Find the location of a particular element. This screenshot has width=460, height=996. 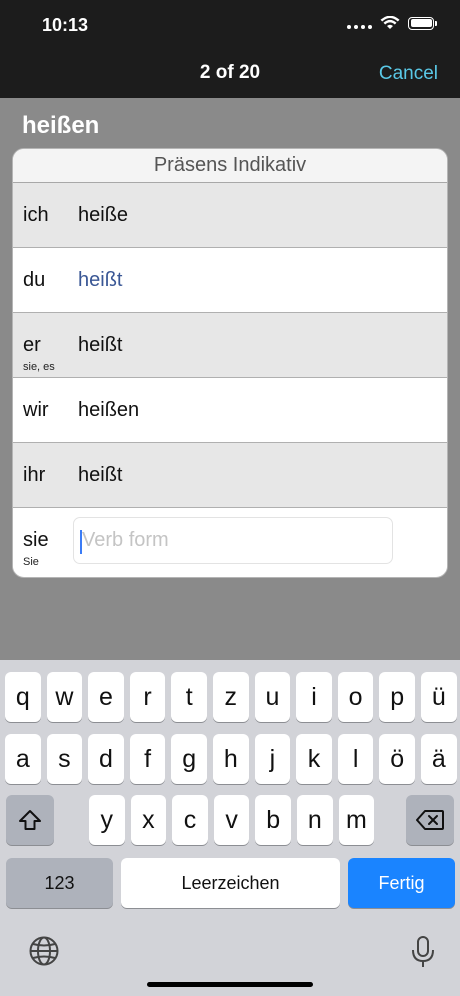

space-key: Leerzeichen is located at coordinates (230, 883).